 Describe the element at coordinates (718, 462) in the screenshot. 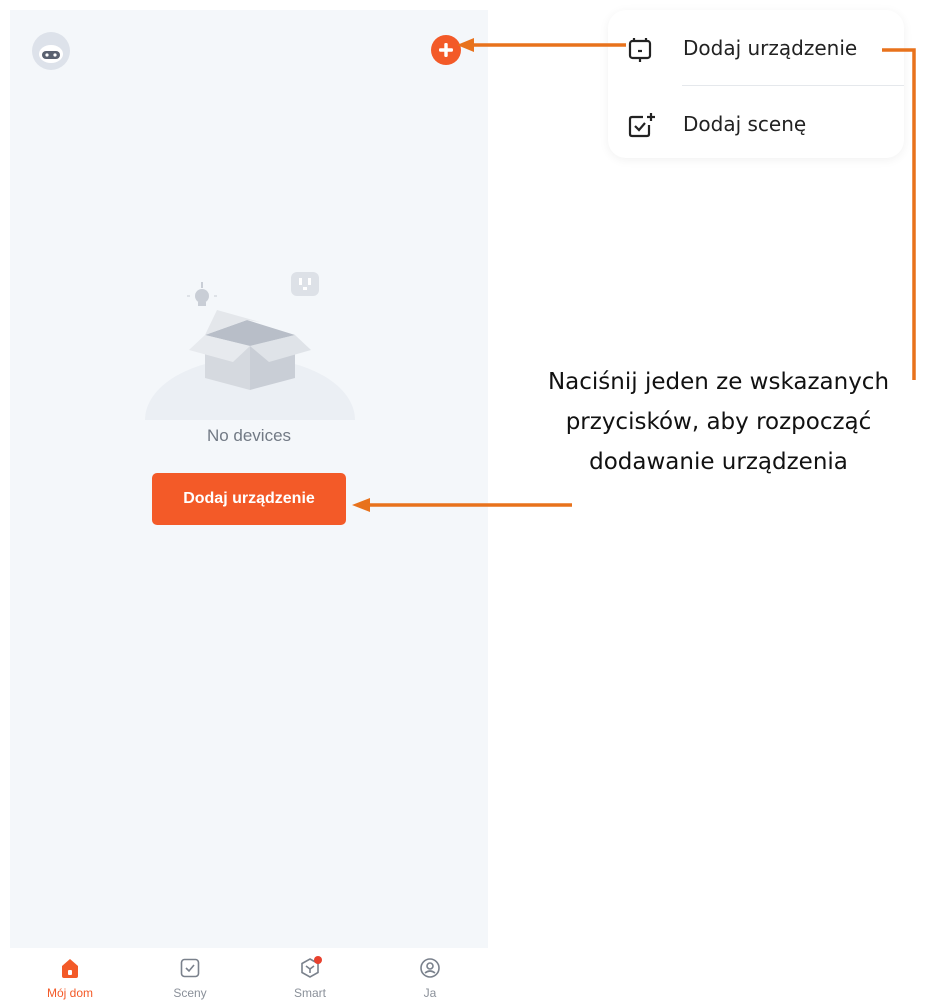

I see `annotation-line: dodawanie urządzenia` at that location.